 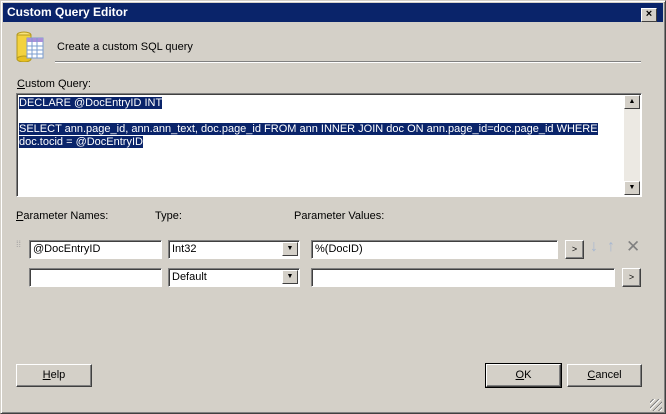 What do you see at coordinates (434, 249) in the screenshot?
I see `parameter-value-input: %(DocID)` at bounding box center [434, 249].